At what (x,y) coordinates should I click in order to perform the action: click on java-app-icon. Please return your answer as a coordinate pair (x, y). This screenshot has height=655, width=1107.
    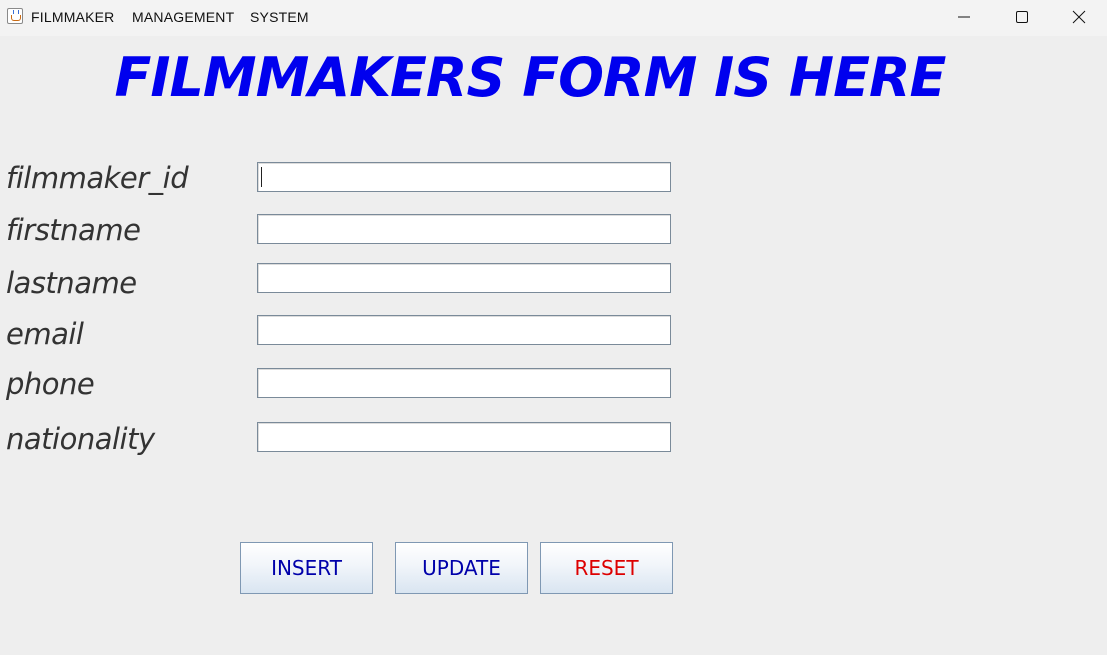
    Looking at the image, I should click on (15, 16).